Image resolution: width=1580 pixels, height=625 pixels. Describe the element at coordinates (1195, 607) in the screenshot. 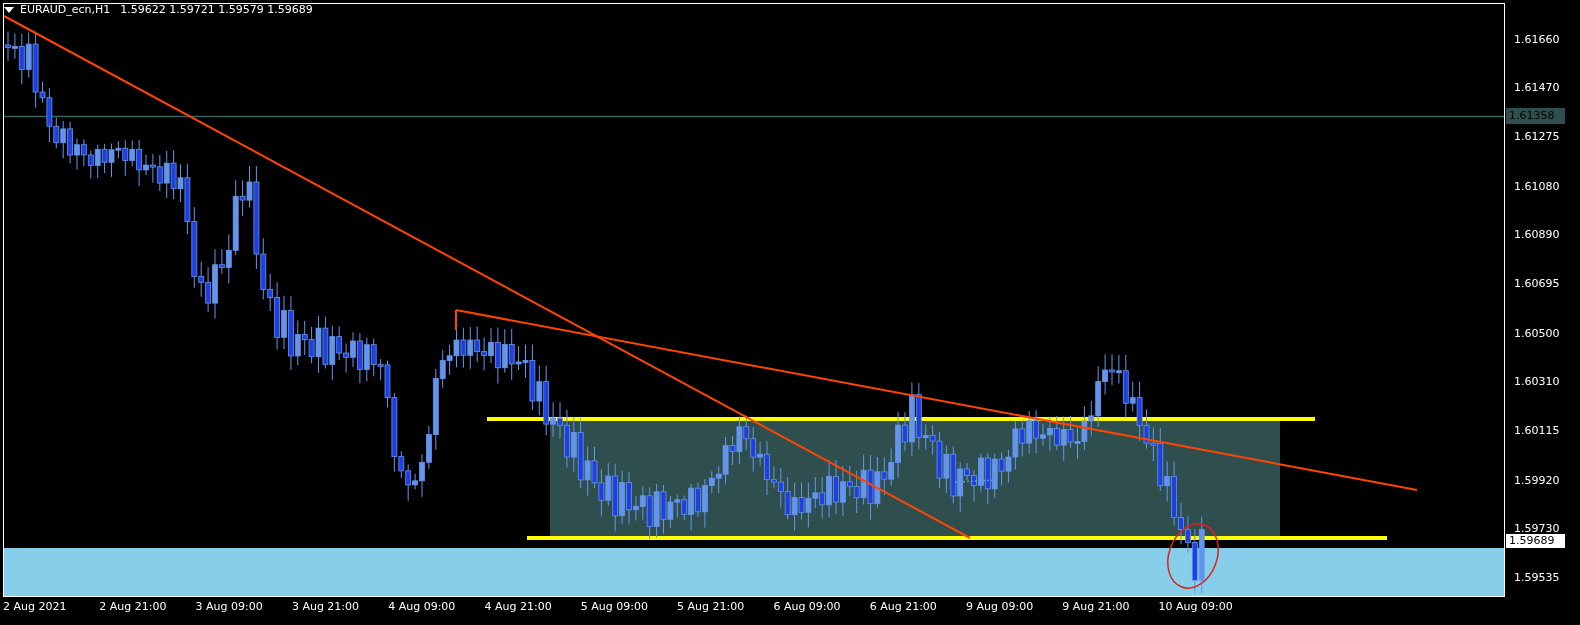

I see `time-axis-label: 10 Aug 09:00` at that location.